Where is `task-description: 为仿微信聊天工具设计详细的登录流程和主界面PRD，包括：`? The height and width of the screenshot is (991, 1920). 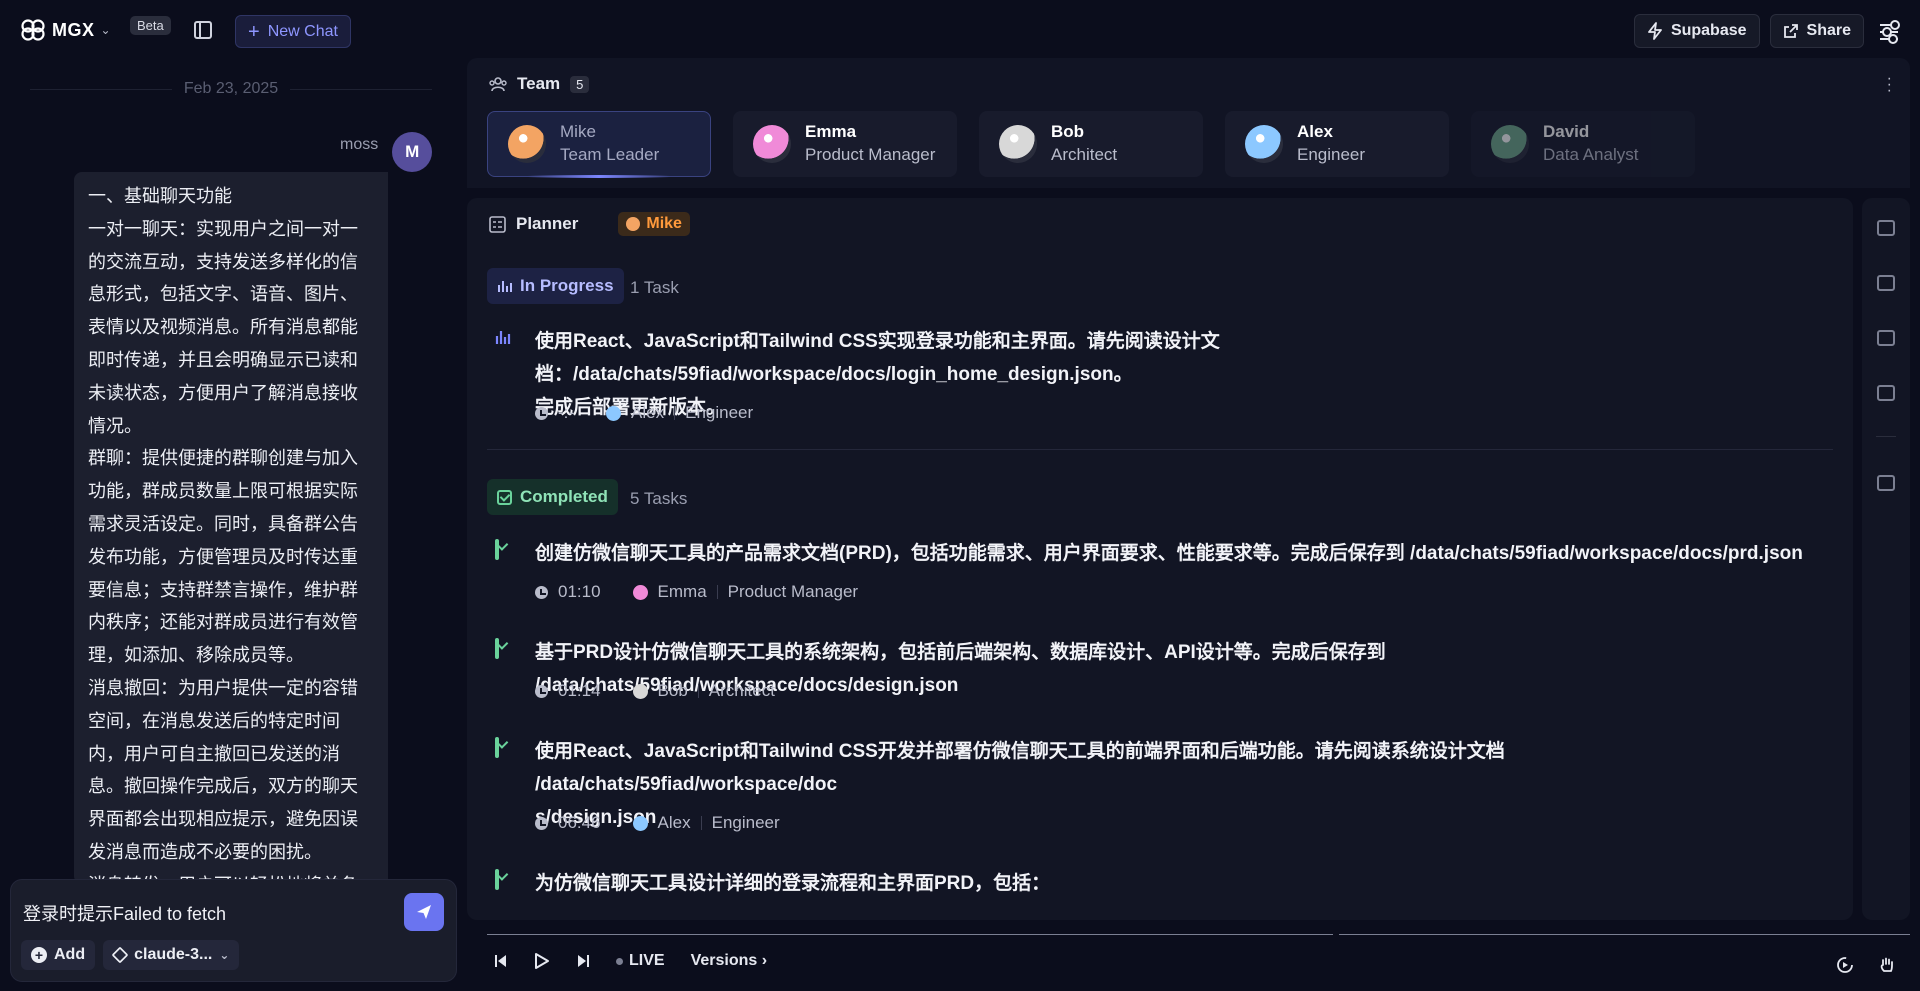
task-description: 为仿微信聊天工具设计详细的登录流程和主界面PRD，包括： is located at coordinates (1170, 883).